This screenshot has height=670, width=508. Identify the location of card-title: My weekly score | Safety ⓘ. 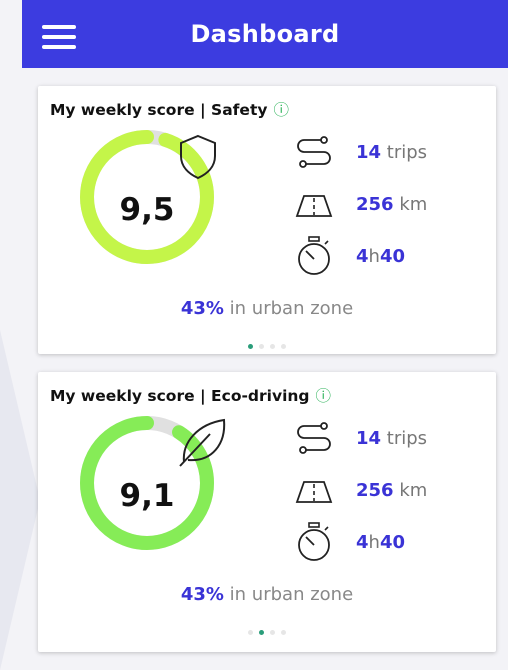
(169, 110).